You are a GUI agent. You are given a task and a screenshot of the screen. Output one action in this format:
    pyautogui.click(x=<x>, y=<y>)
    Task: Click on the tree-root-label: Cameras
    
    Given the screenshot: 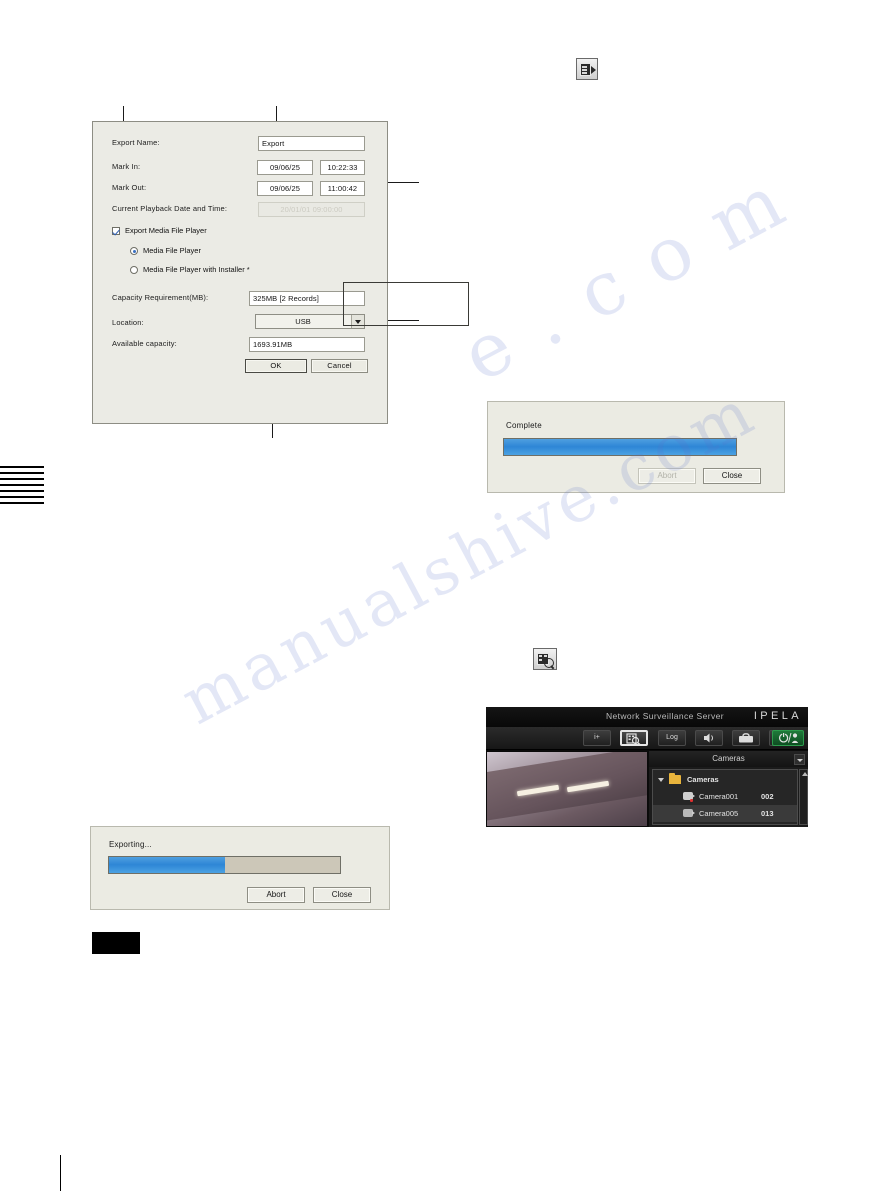 What is the action you would take?
    pyautogui.click(x=703, y=779)
    